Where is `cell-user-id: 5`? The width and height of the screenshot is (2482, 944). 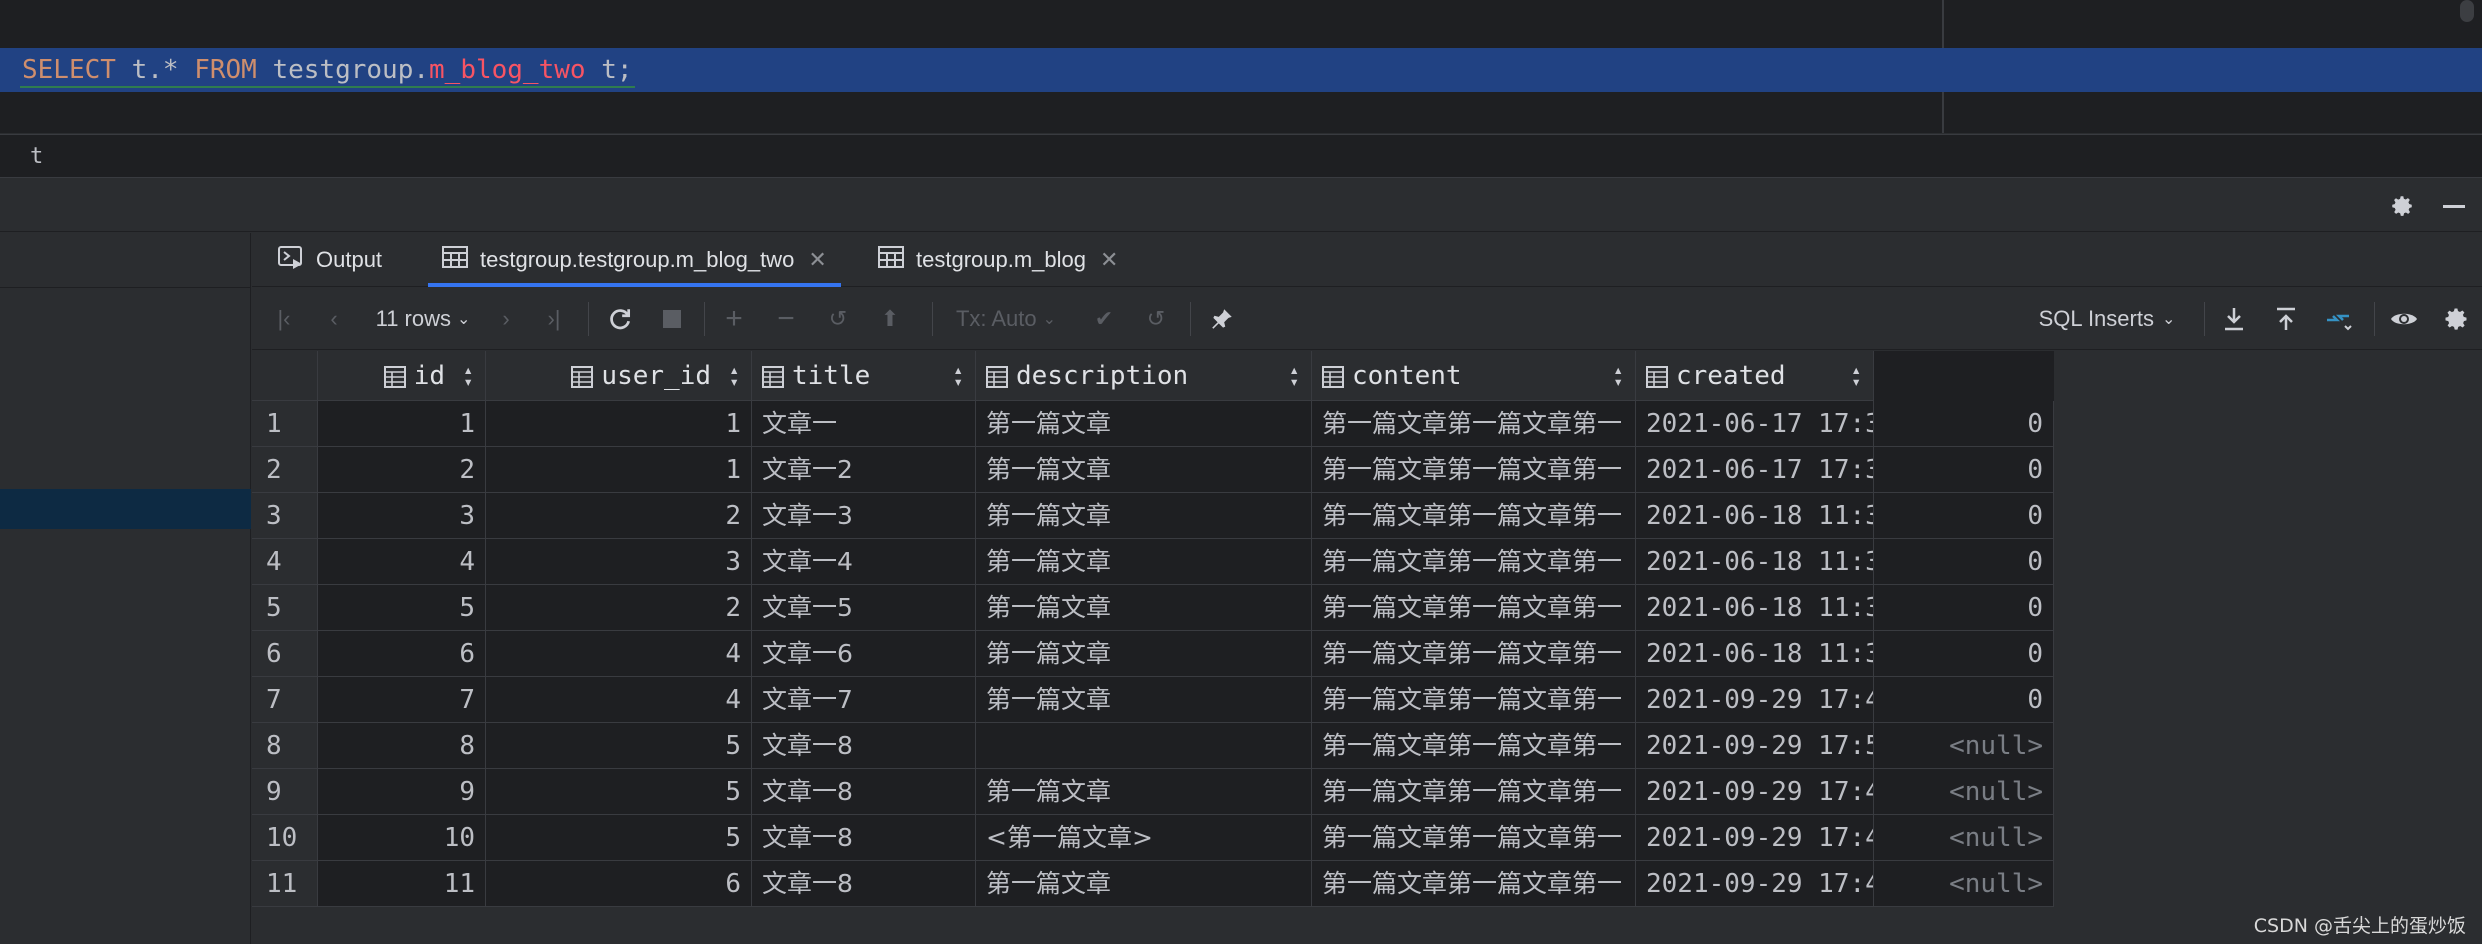
cell-user-id: 5 is located at coordinates (619, 792).